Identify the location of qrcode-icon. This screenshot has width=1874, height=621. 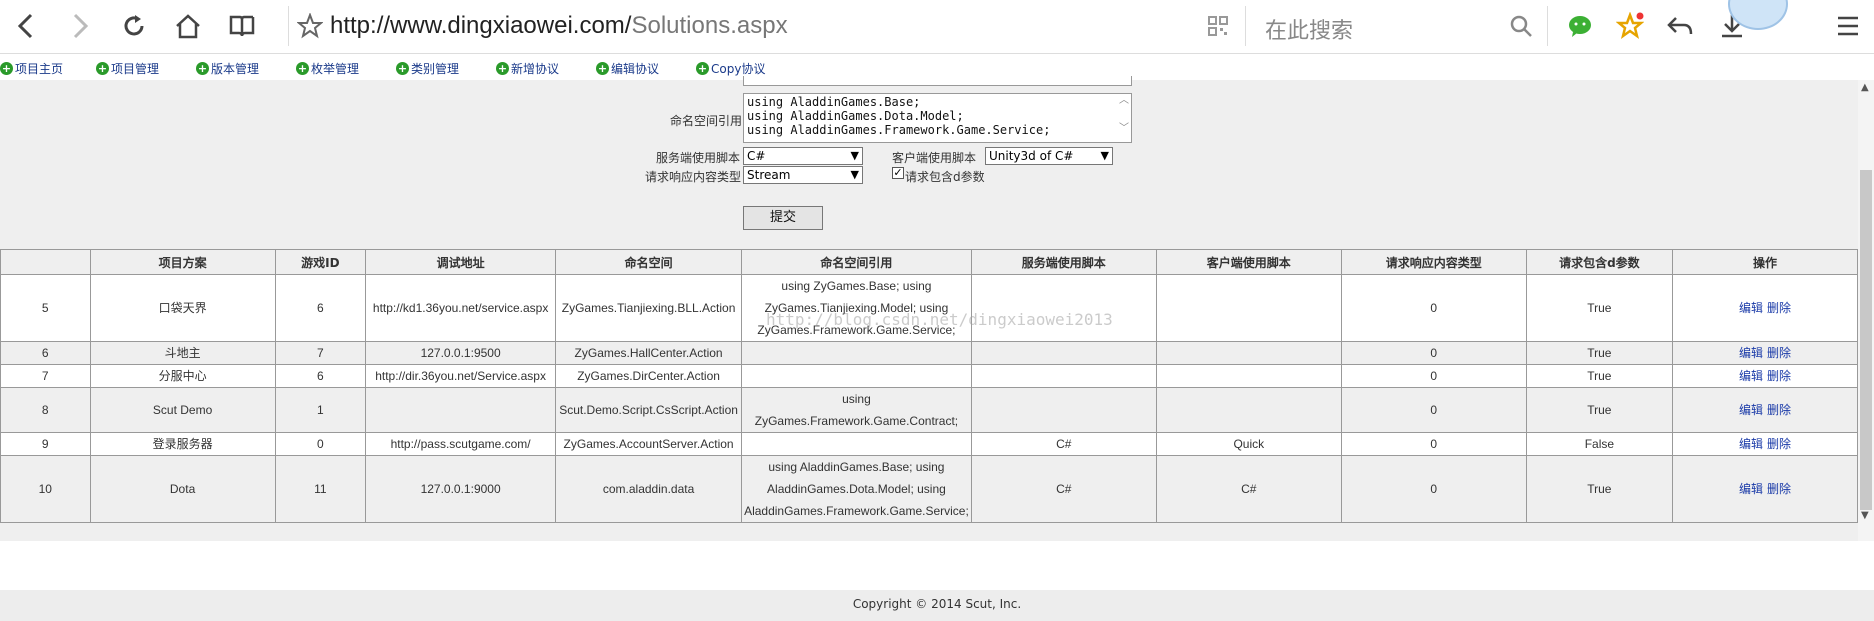
(1218, 26).